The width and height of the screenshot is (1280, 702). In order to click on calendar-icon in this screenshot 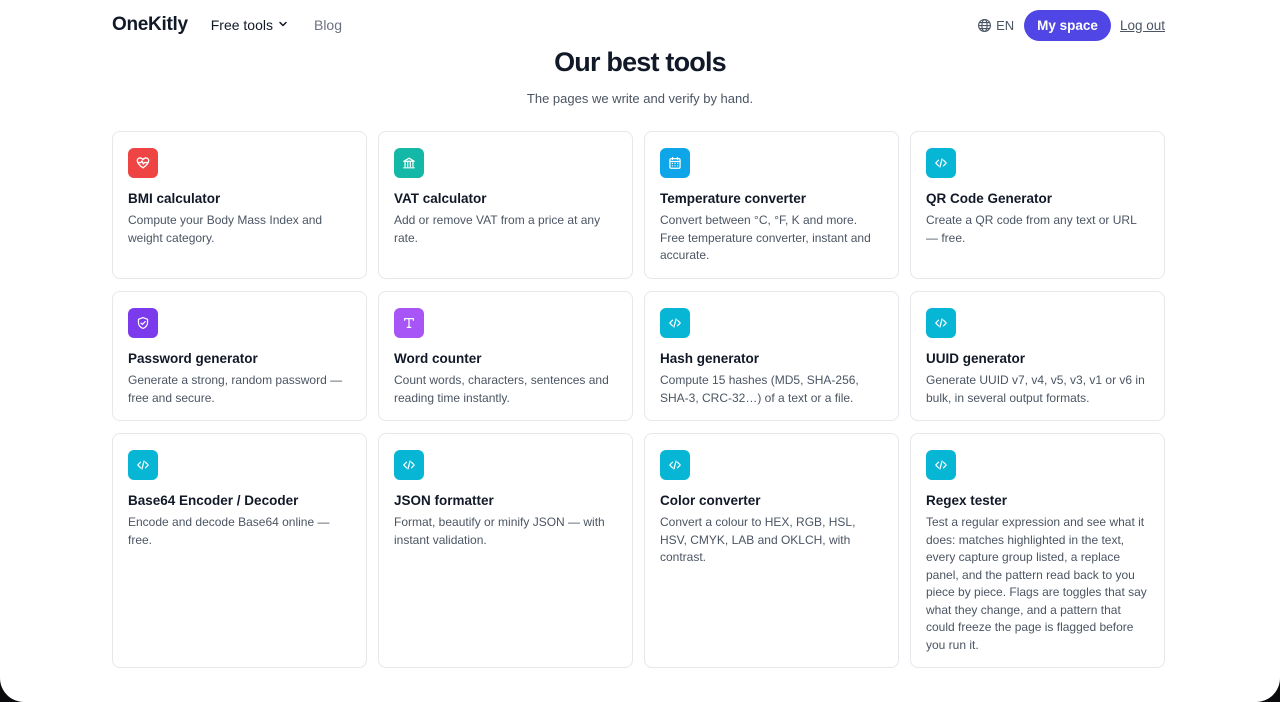, I will do `click(675, 163)`.